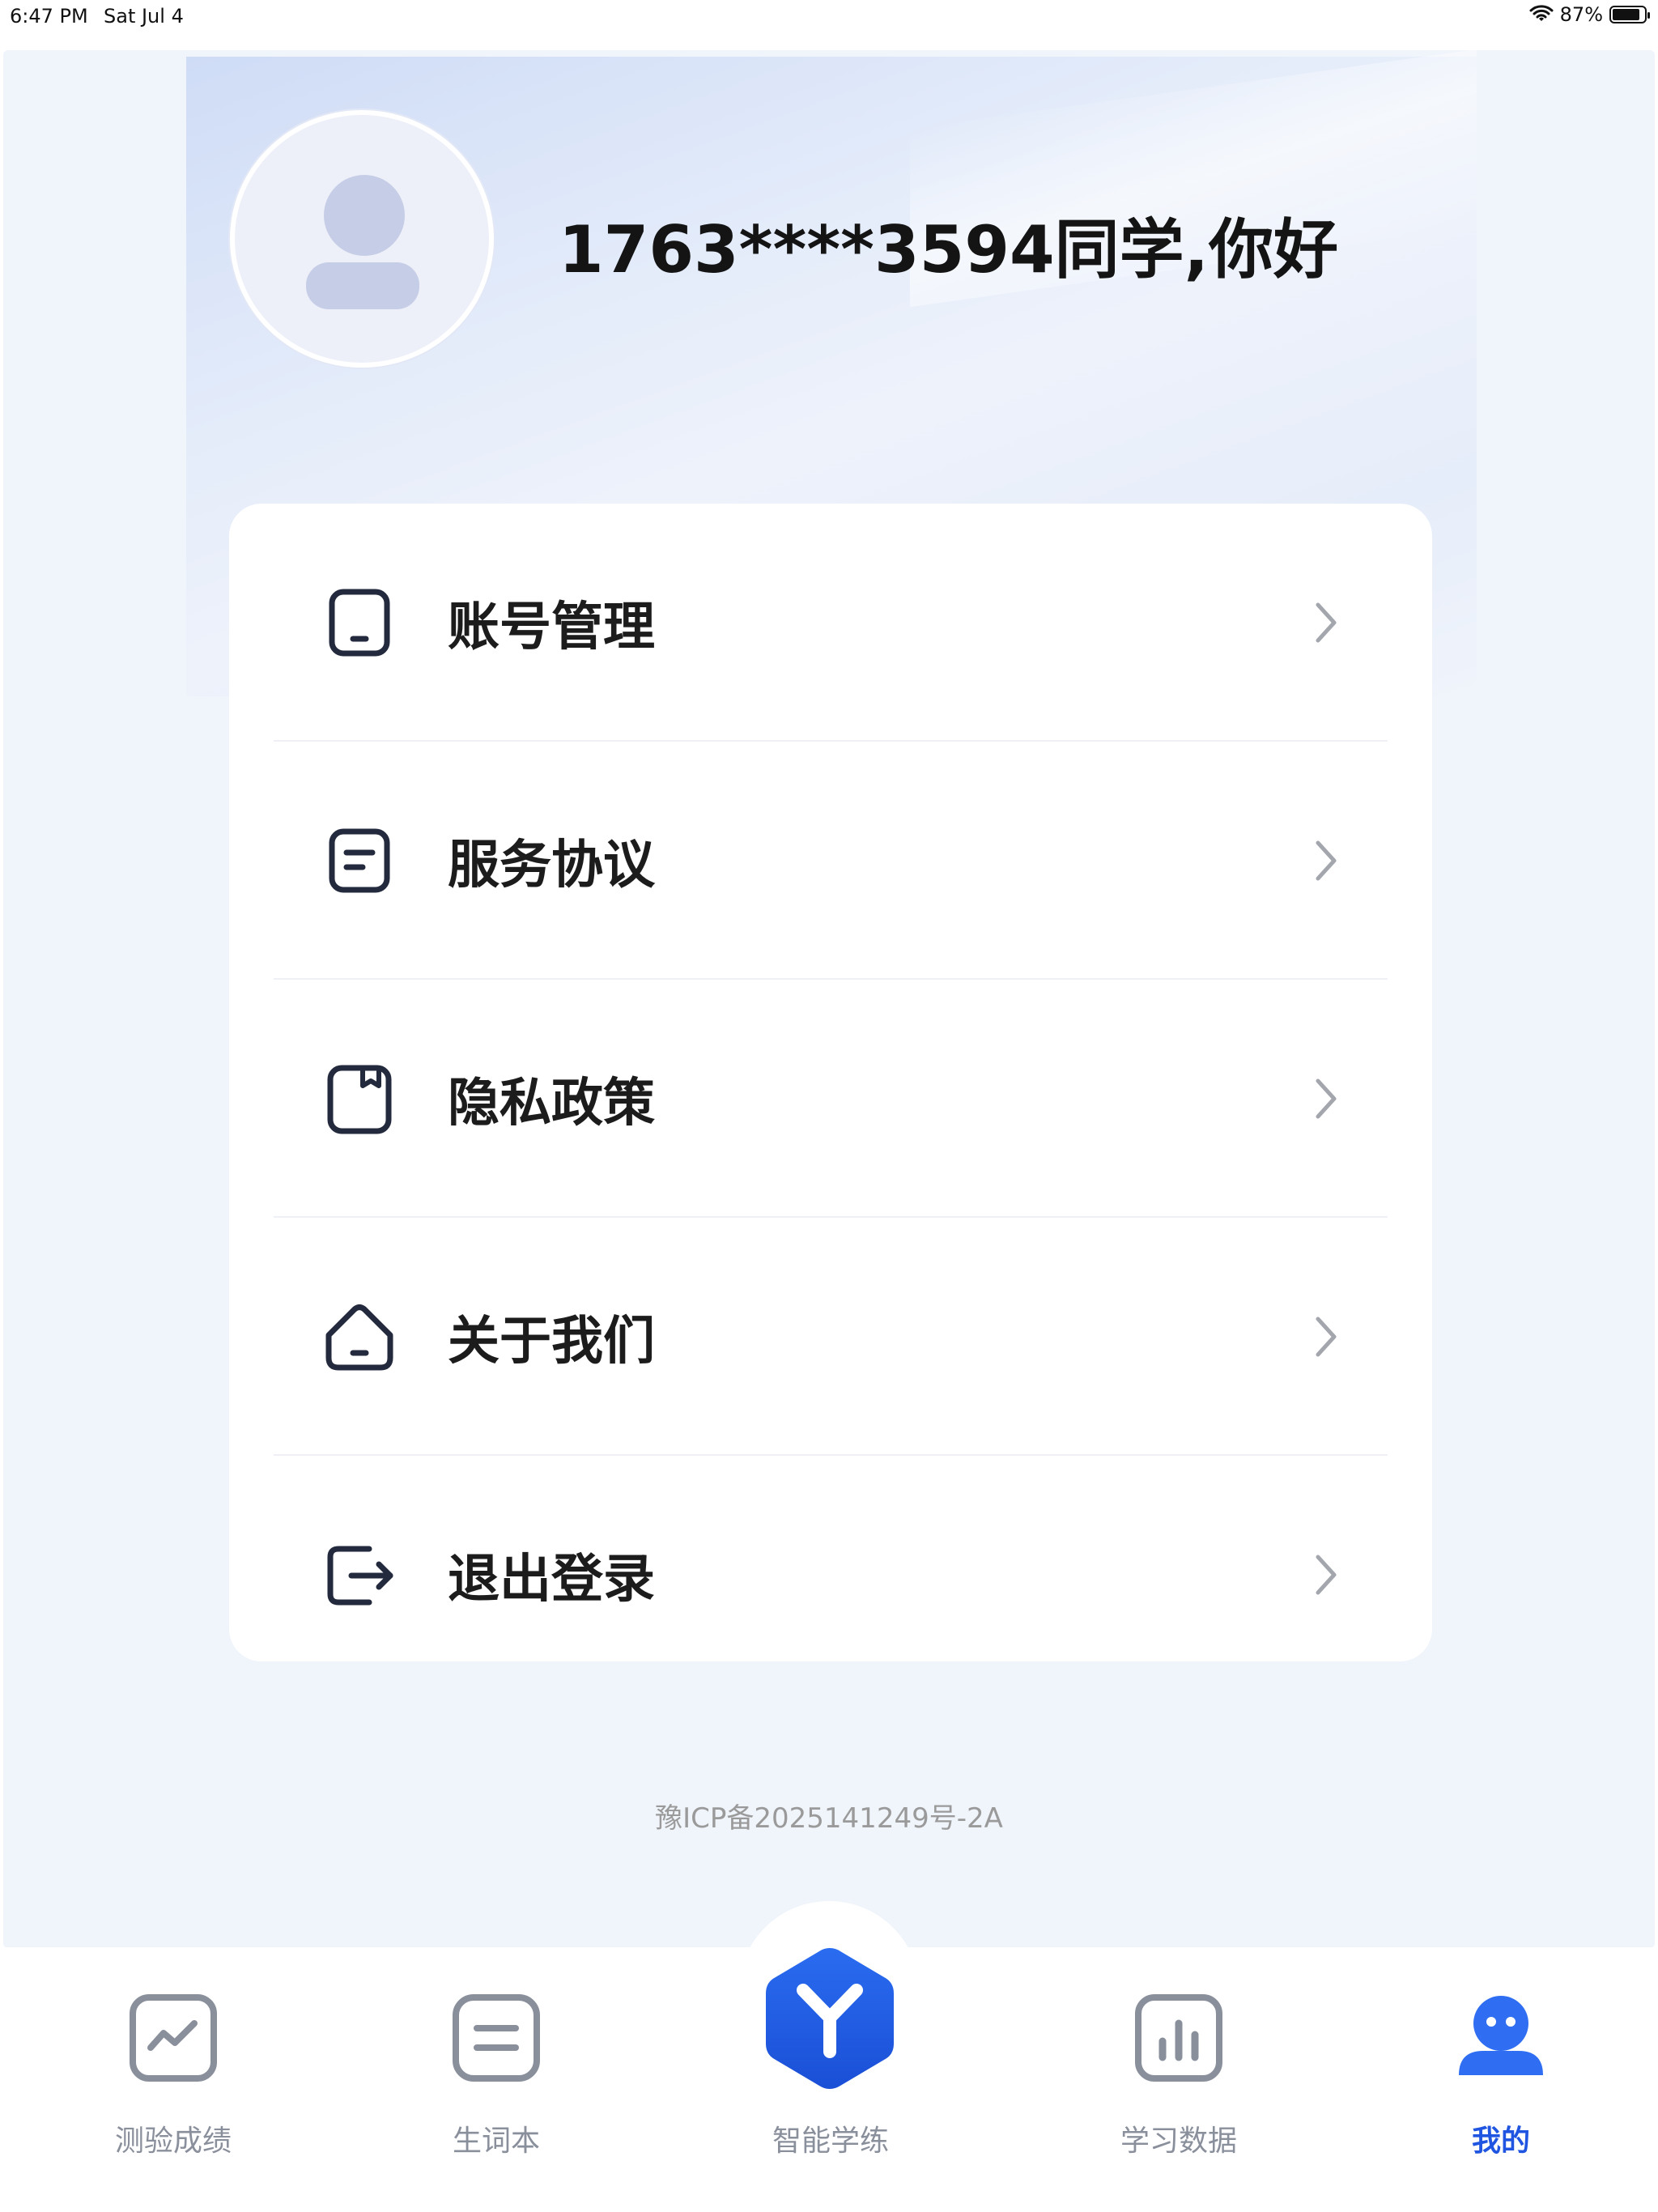 This screenshot has height=2212, width=1658. What do you see at coordinates (359, 860) in the screenshot?
I see `document-icon` at bounding box center [359, 860].